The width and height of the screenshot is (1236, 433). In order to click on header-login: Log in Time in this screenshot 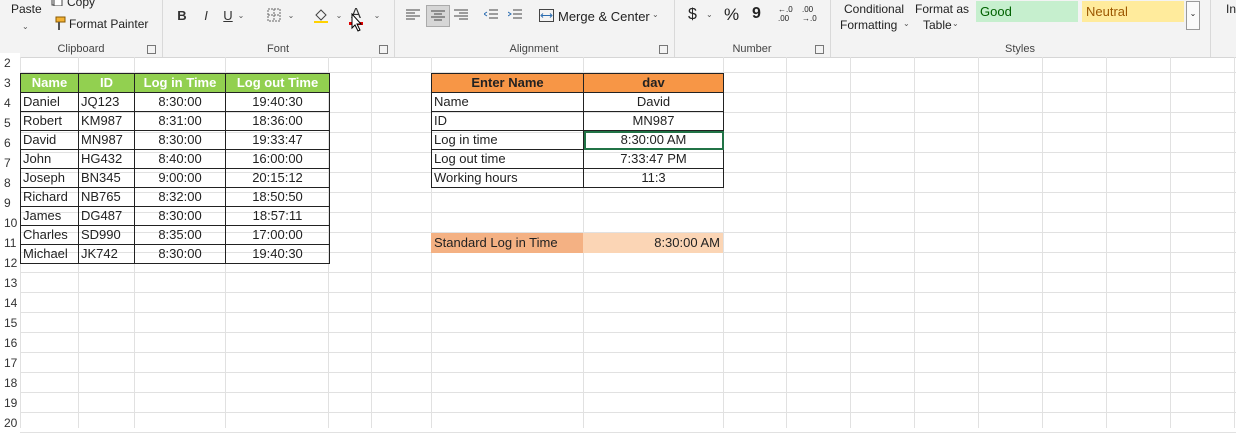, I will do `click(180, 83)`.